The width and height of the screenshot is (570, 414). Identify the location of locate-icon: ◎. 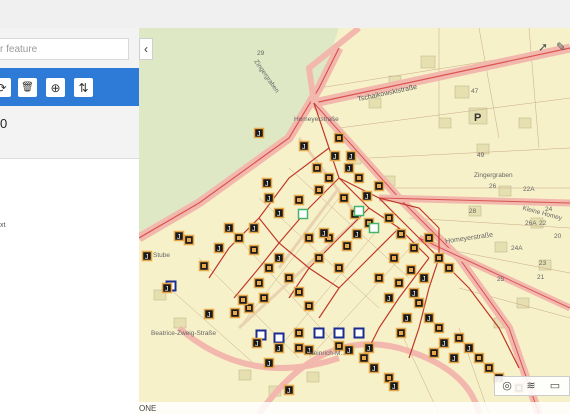
(507, 386).